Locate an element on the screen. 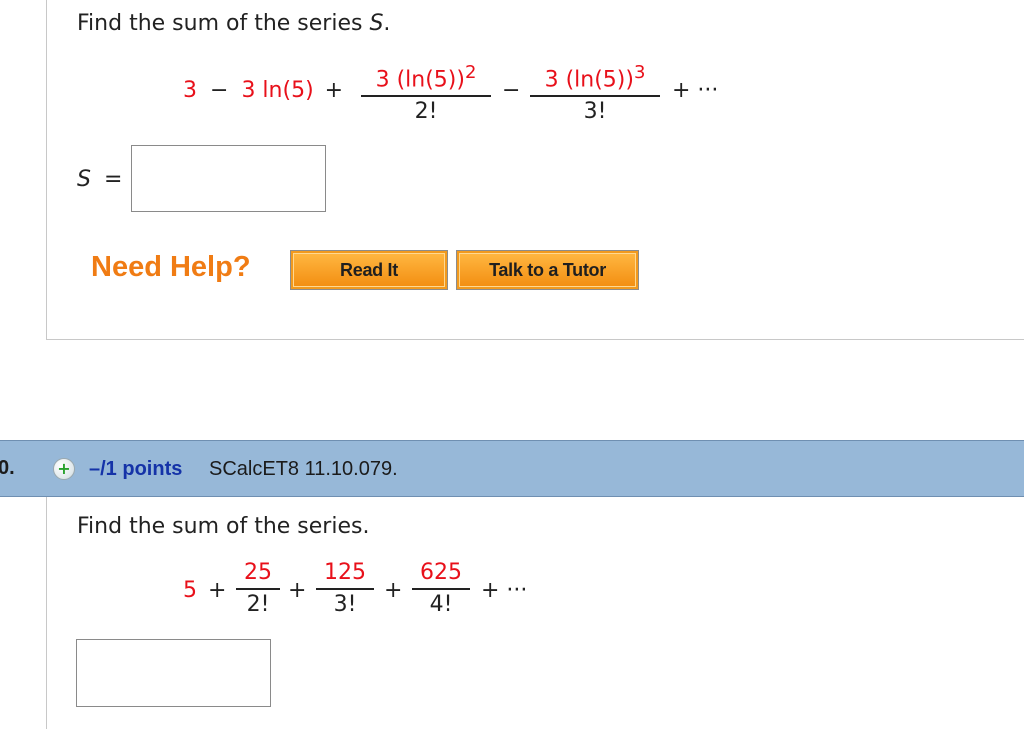  fraction-numerator: 625 is located at coordinates (441, 572).